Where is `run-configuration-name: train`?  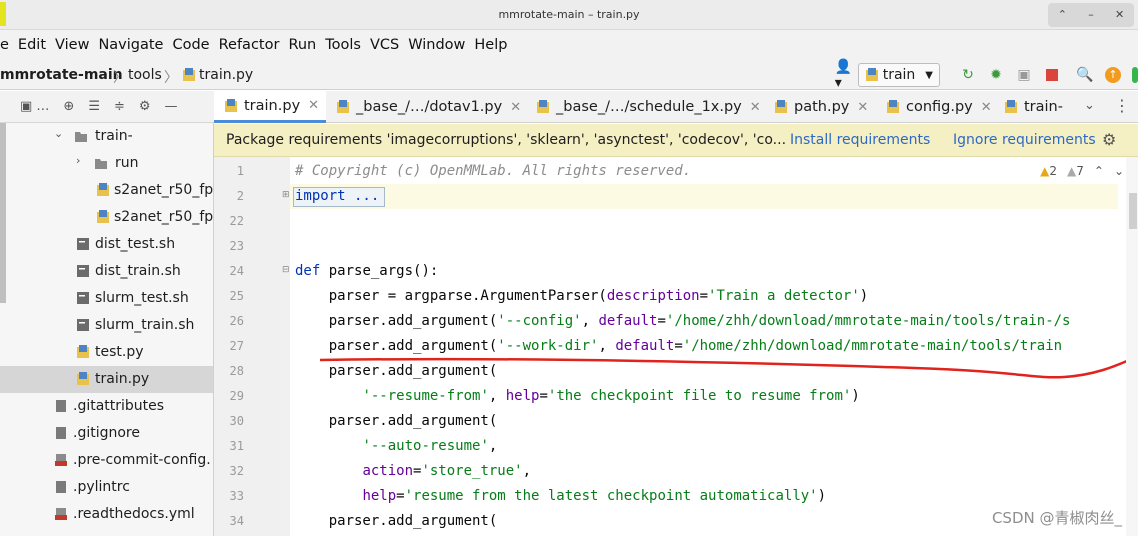
run-configuration-name: train is located at coordinates (899, 75).